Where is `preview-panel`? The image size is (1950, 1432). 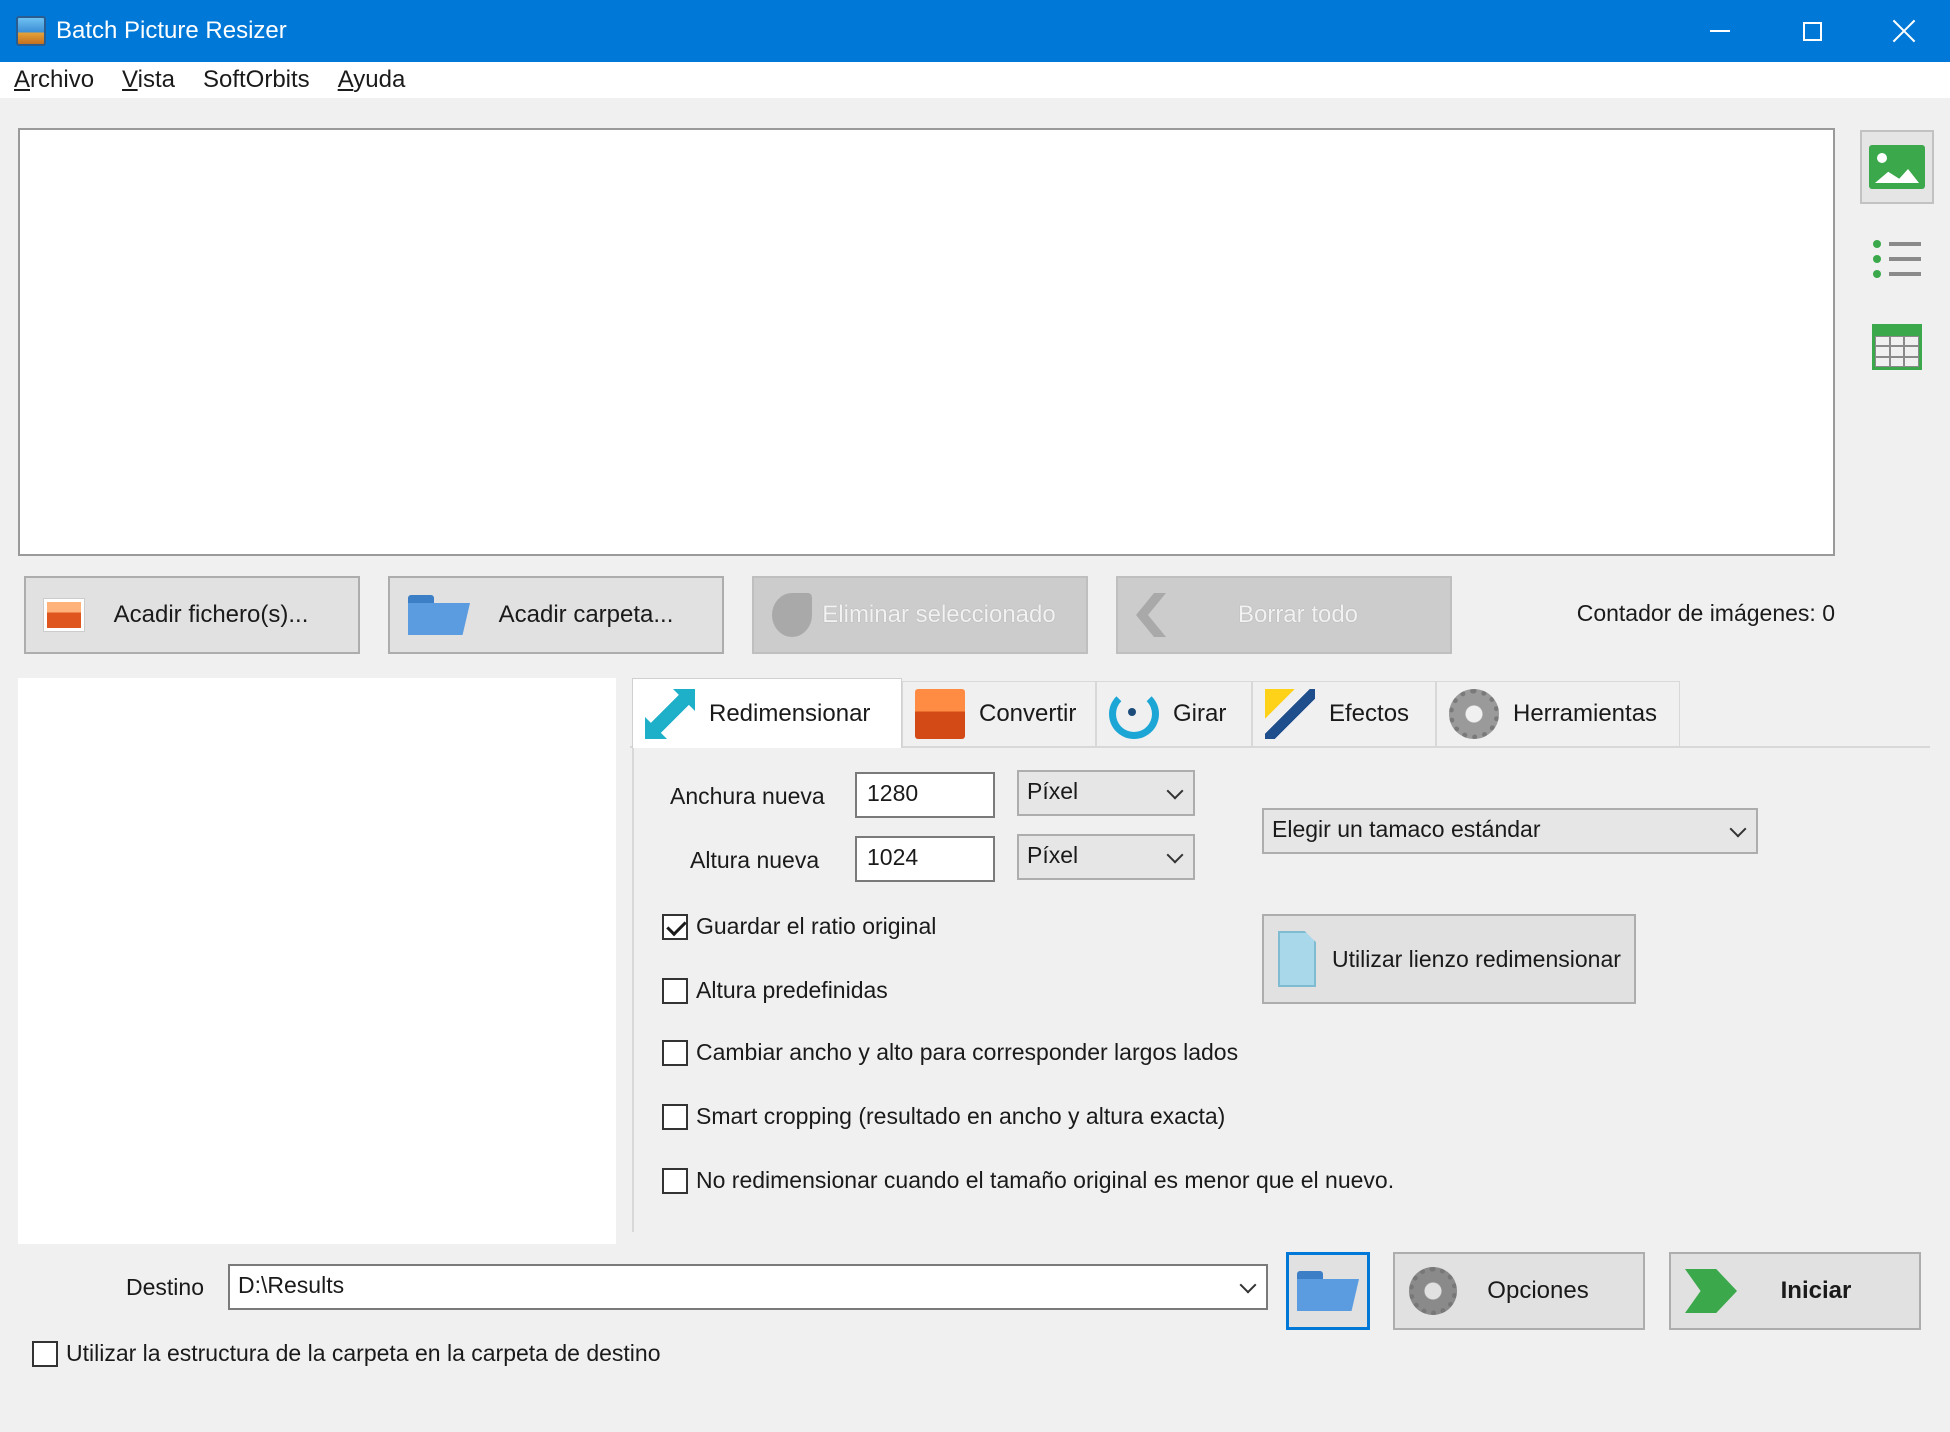 preview-panel is located at coordinates (317, 961).